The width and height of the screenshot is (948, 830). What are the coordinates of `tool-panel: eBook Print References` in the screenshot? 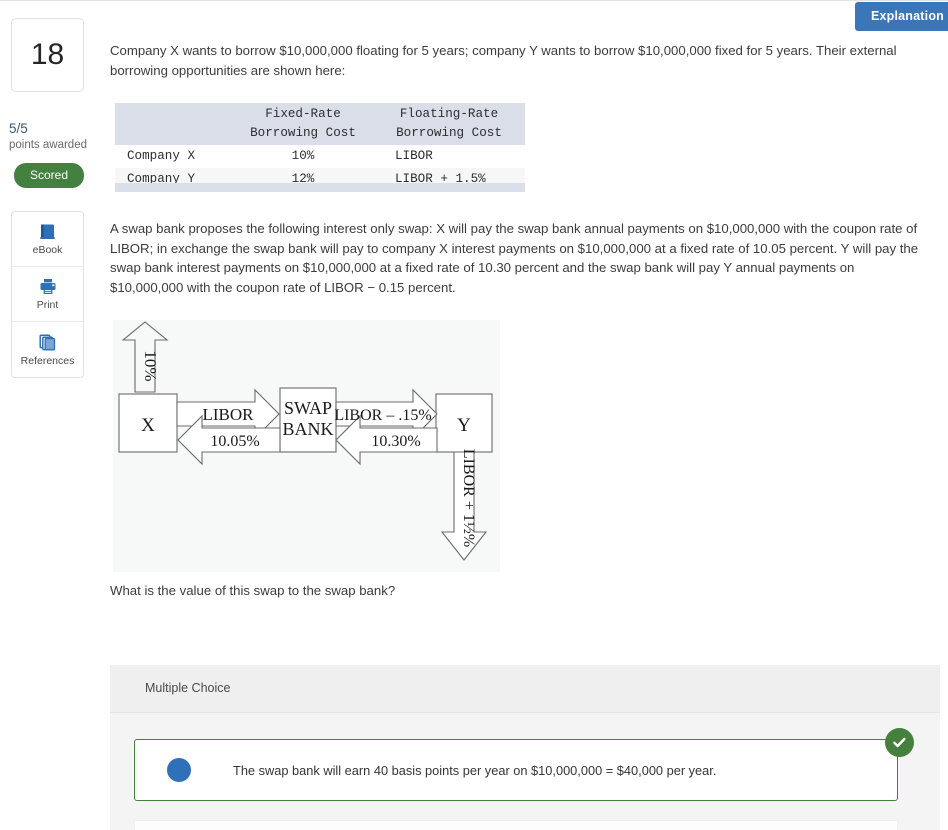 It's located at (47, 294).